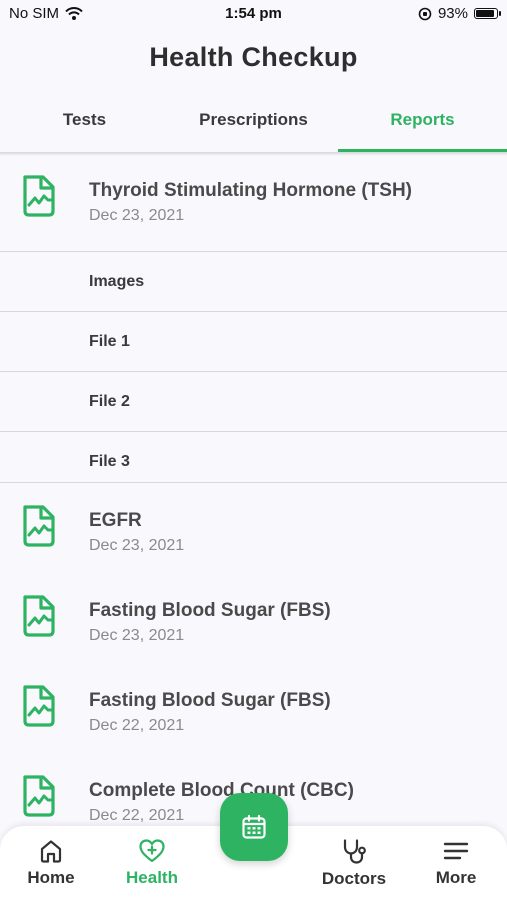  What do you see at coordinates (51, 877) in the screenshot?
I see `nav-home-label: Home` at bounding box center [51, 877].